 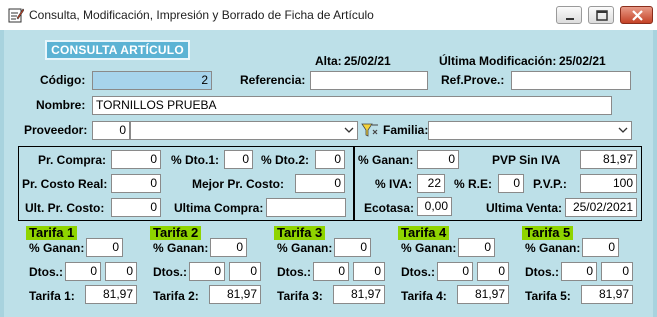 I want to click on pr-costo-real-field: 0, so click(x=136, y=183).